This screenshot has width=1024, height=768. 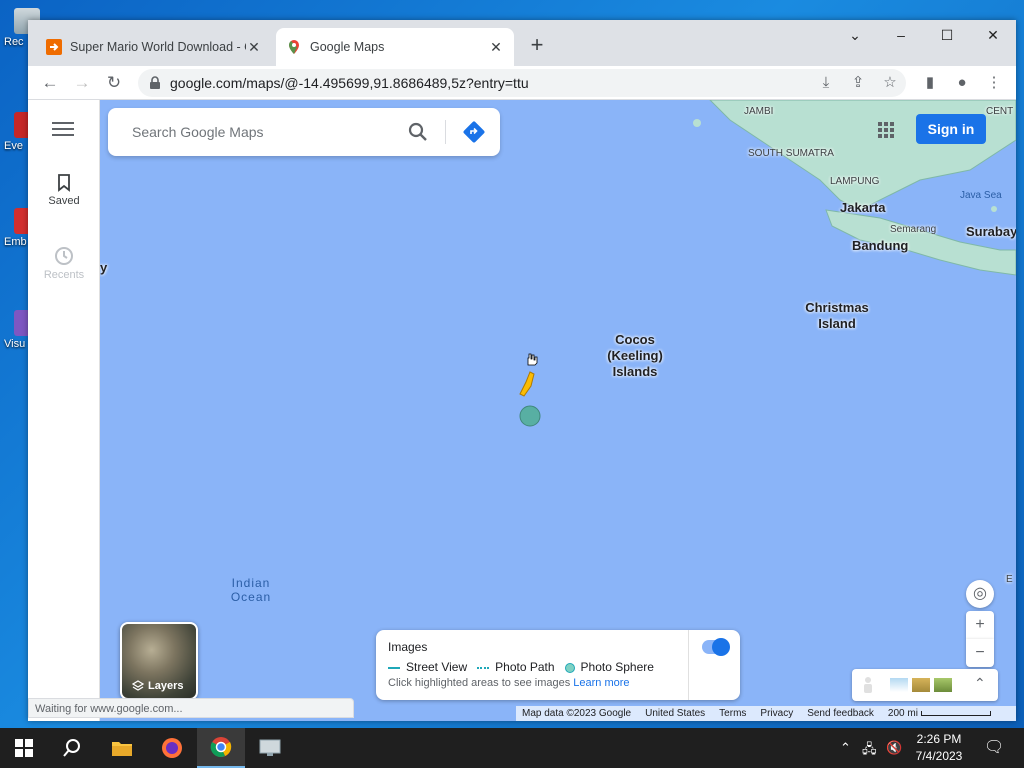 What do you see at coordinates (138, 685) in the screenshot?
I see `layers-icon` at bounding box center [138, 685].